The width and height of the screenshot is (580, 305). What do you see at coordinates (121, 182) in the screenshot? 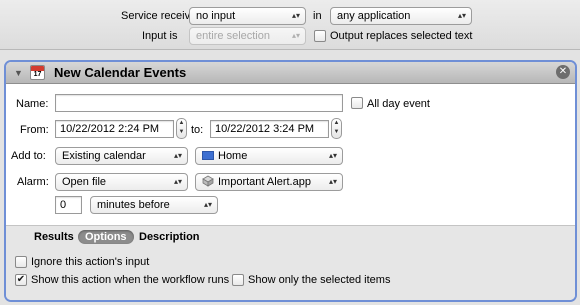
I see `alarm-popup: Open file ▴▾` at bounding box center [121, 182].